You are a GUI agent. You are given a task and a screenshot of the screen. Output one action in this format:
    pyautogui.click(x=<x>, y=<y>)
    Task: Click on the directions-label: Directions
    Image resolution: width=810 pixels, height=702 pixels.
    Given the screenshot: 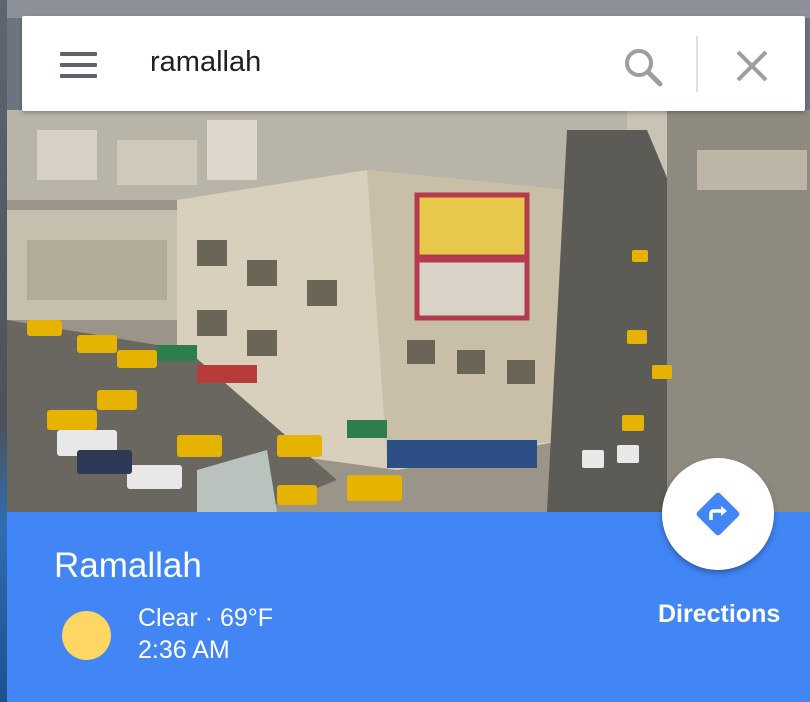 What is the action you would take?
    pyautogui.click(x=719, y=614)
    